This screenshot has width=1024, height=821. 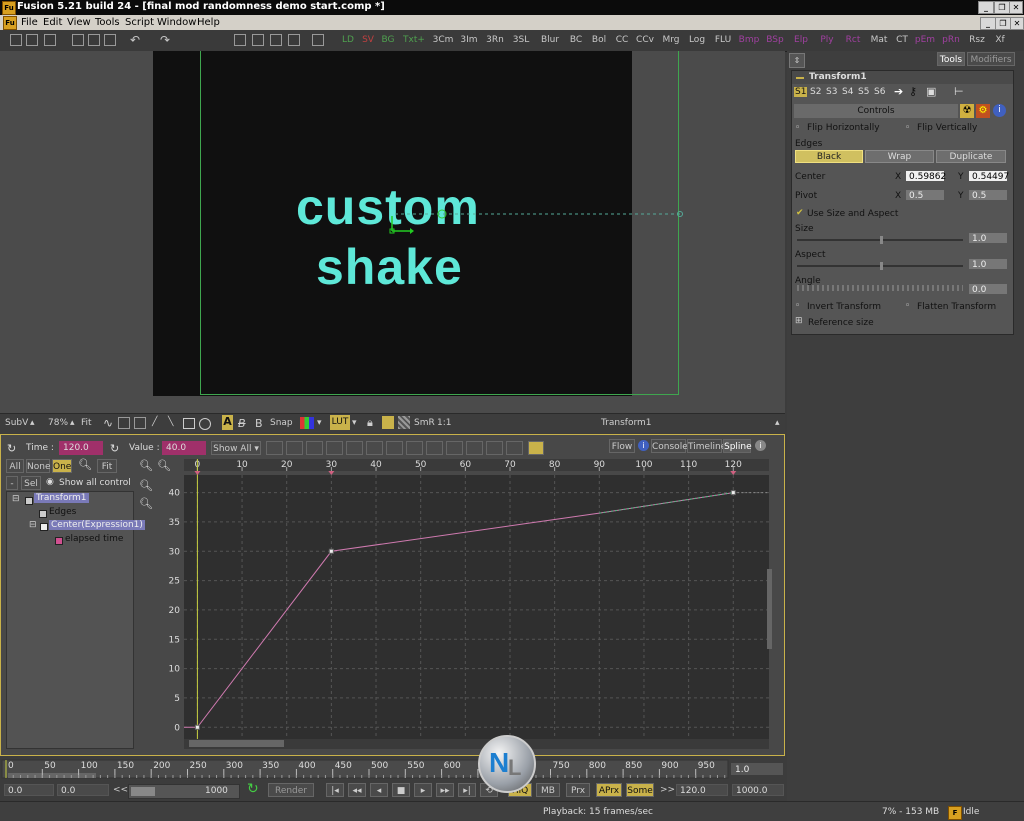 I want to click on open-icon, so click(x=32, y=40).